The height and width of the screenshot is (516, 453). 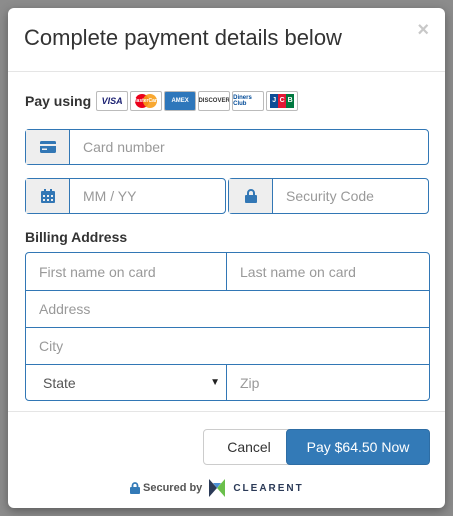 I want to click on amex-logo: AMEX, so click(x=180, y=101).